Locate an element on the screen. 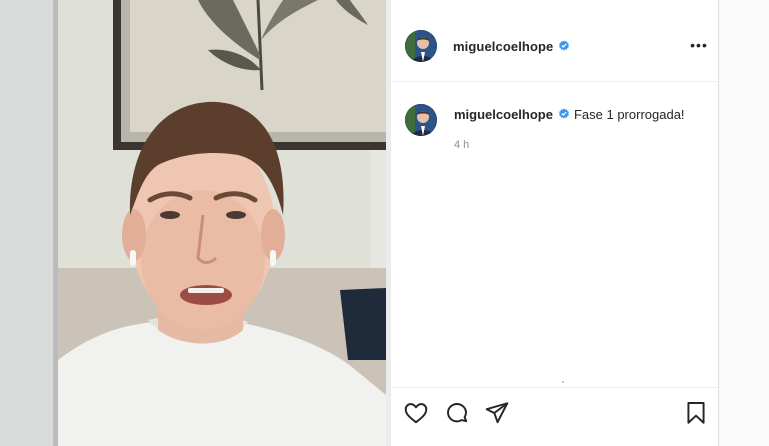 This screenshot has height=446, width=769. post-header: miguelcoelhope ••• is located at coordinates (555, 41).